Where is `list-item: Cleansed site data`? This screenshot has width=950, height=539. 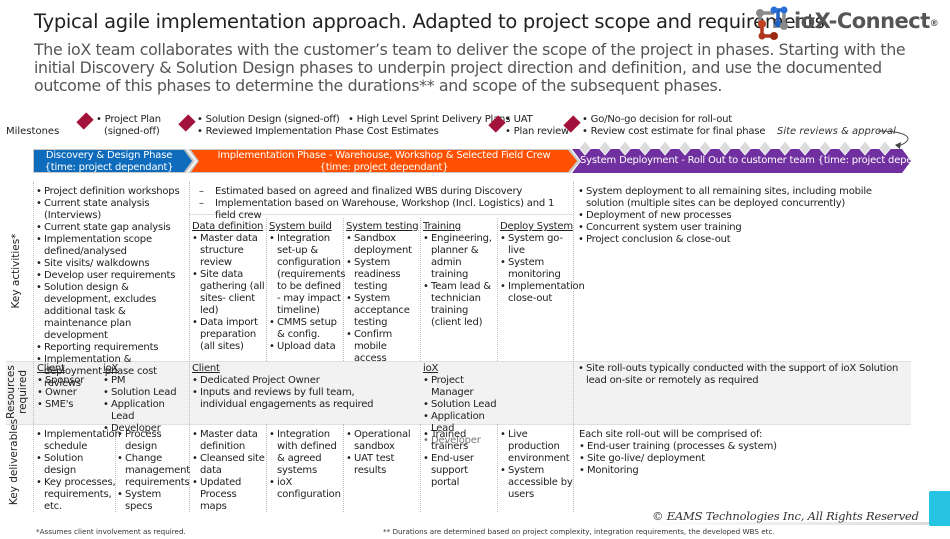
list-item: Cleansed site data is located at coordinates (229, 465).